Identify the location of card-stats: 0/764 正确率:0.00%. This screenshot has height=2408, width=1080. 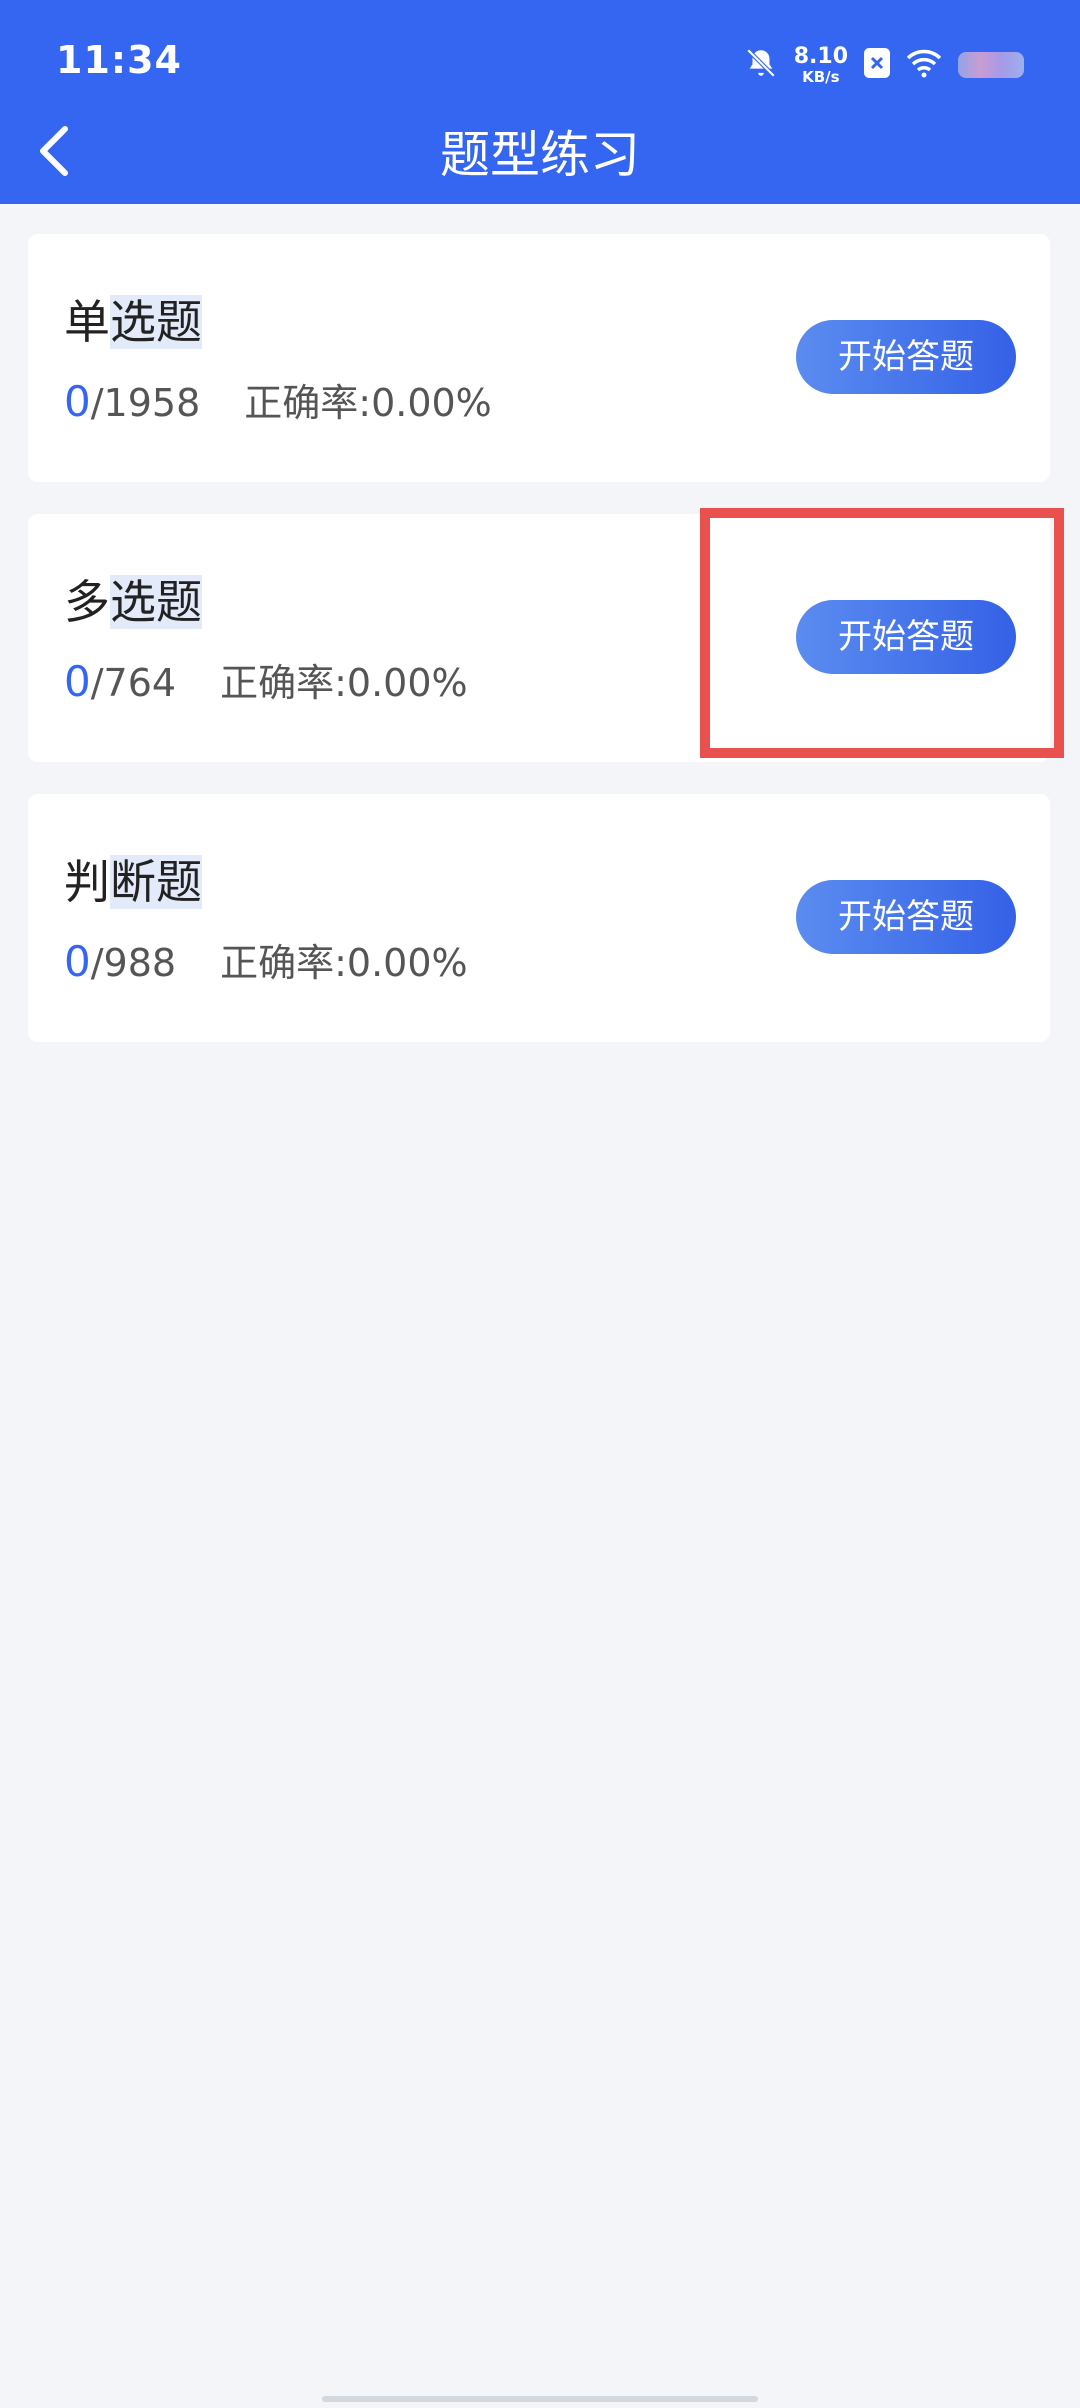
(266, 679).